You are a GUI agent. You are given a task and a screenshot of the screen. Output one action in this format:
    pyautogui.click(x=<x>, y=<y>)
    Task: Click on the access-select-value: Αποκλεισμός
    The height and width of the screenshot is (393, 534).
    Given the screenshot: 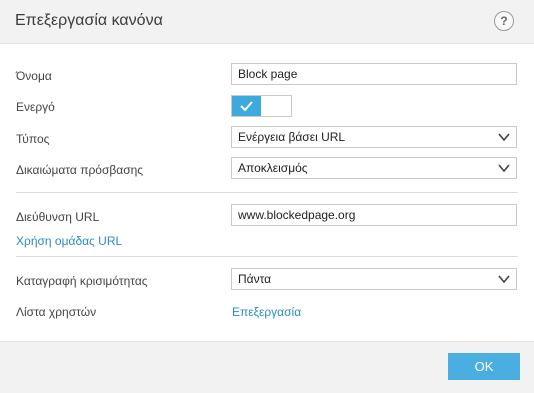 What is the action you would take?
    pyautogui.click(x=273, y=168)
    